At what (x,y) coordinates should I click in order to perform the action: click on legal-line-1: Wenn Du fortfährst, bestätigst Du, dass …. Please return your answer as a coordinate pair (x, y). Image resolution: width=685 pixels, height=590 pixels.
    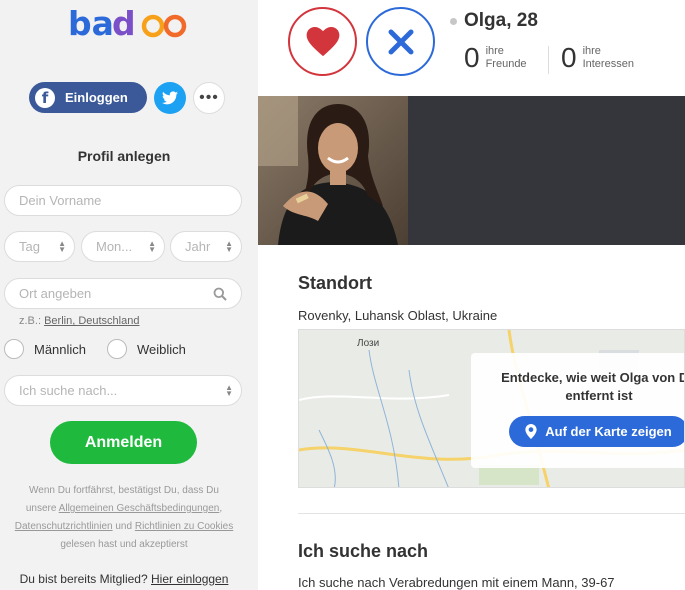
    Looking at the image, I should click on (124, 490).